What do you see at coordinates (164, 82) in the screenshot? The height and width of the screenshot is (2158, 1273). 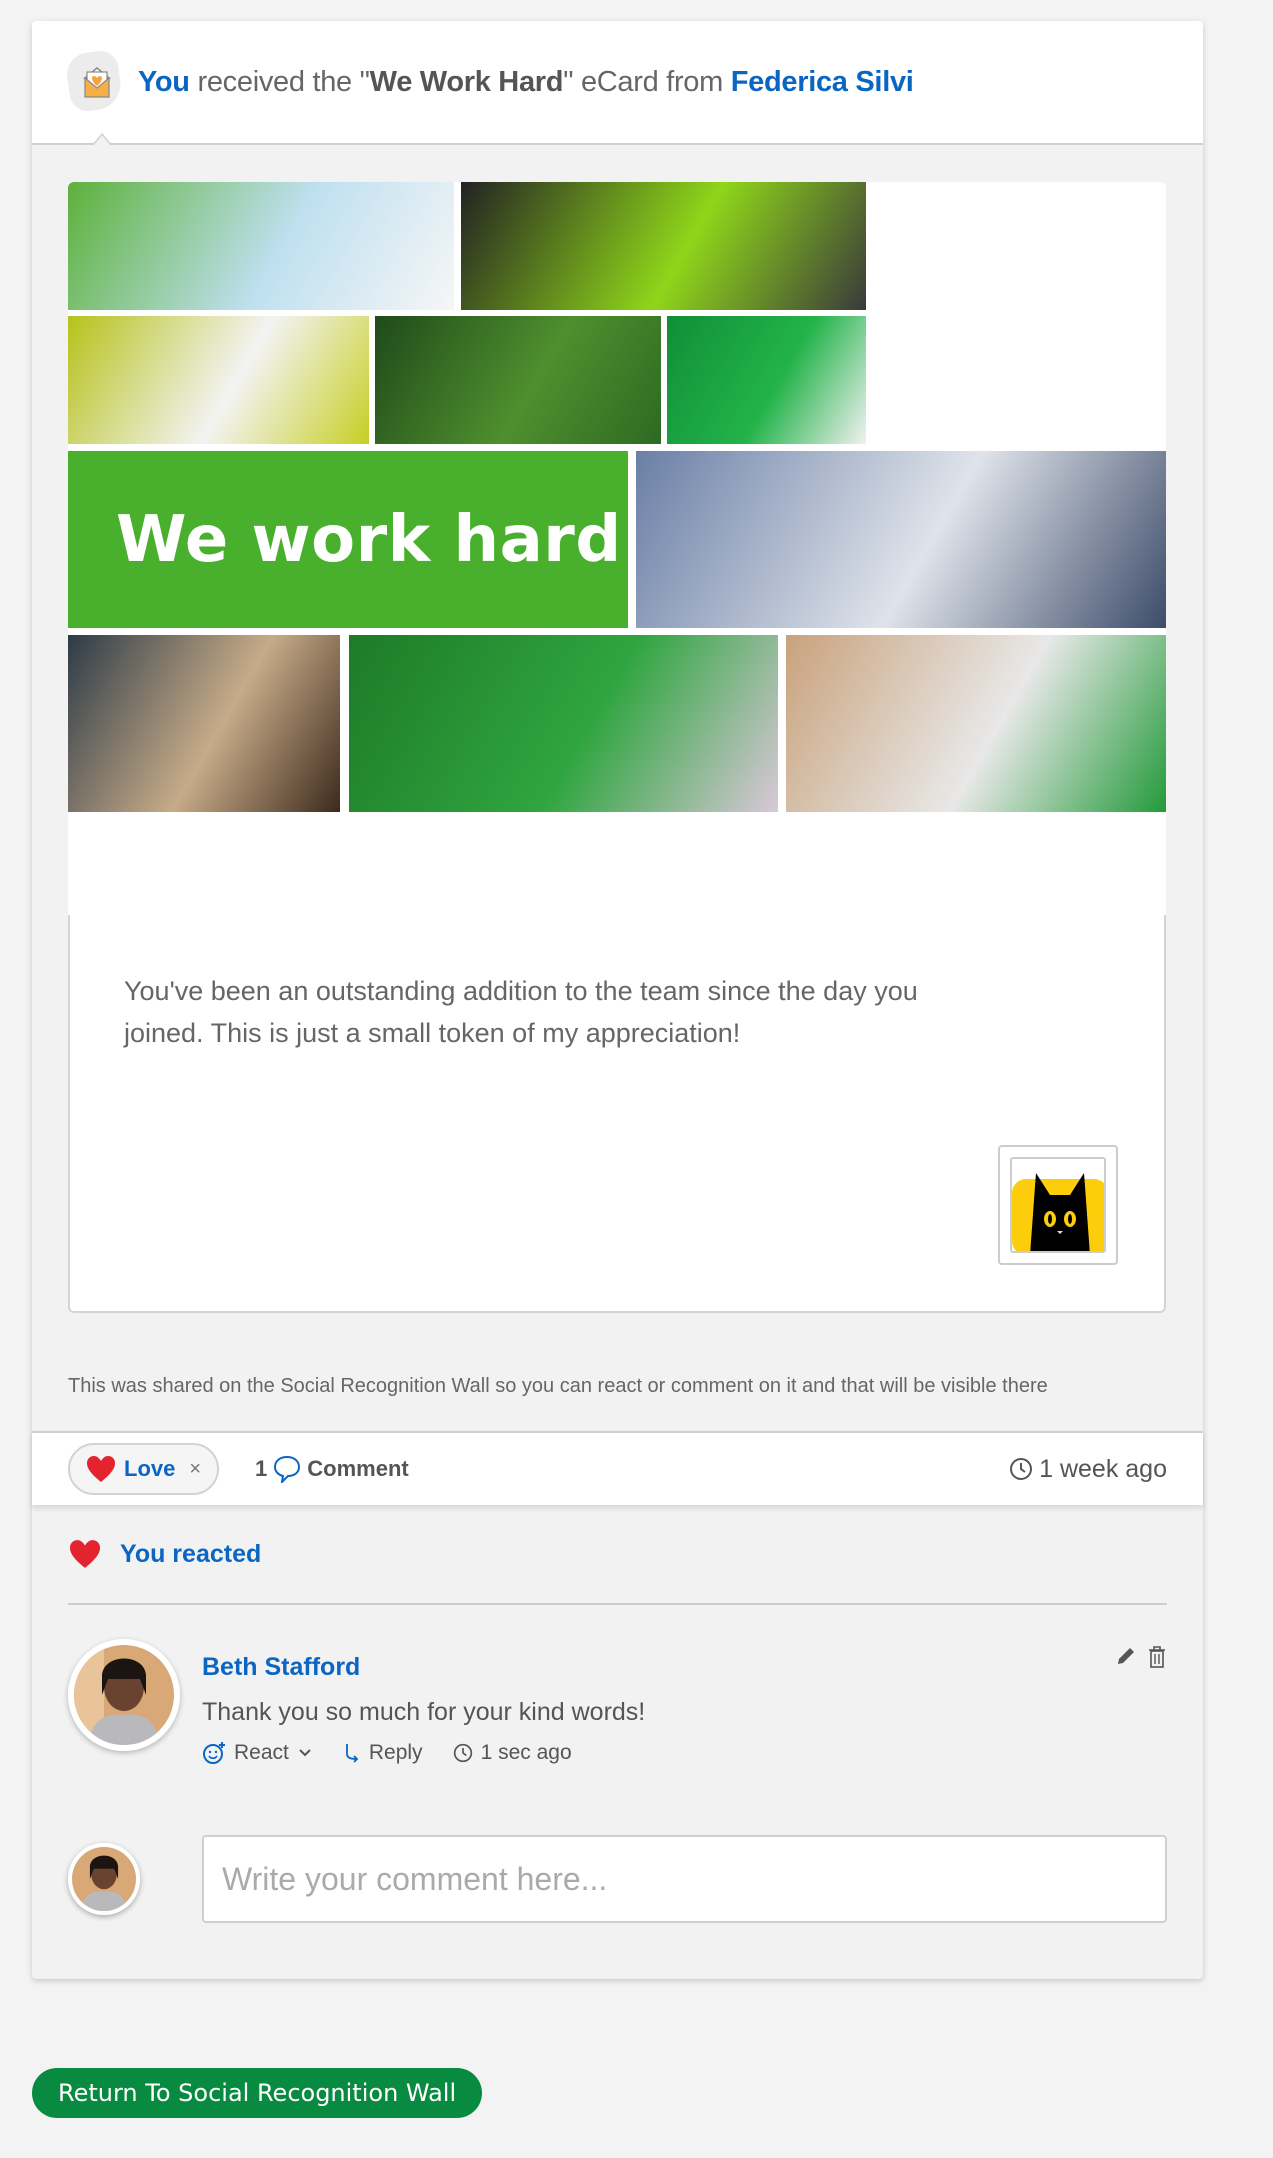 I see `you-link: You` at bounding box center [164, 82].